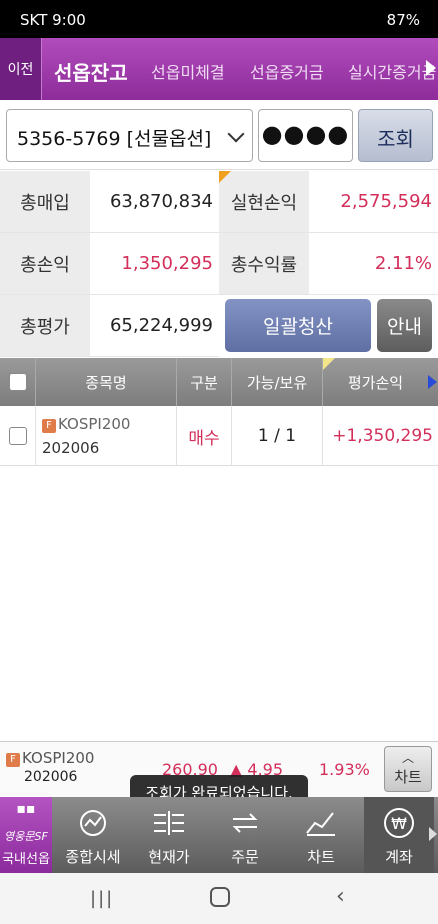 The width and height of the screenshot is (438, 924). I want to click on nav-order: 주문, so click(245, 835).